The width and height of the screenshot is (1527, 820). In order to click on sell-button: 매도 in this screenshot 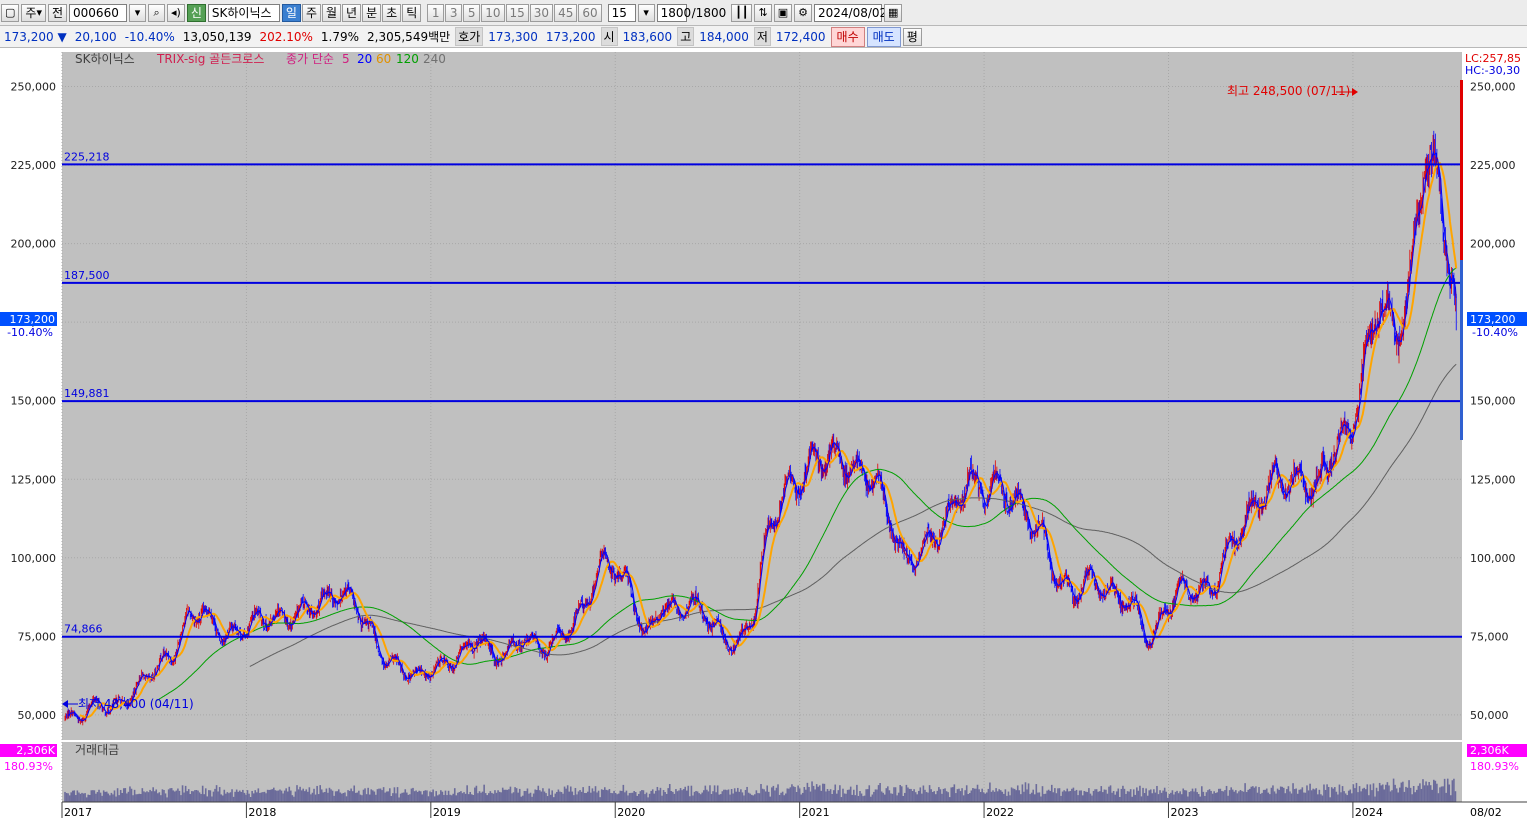, I will do `click(883, 36)`.